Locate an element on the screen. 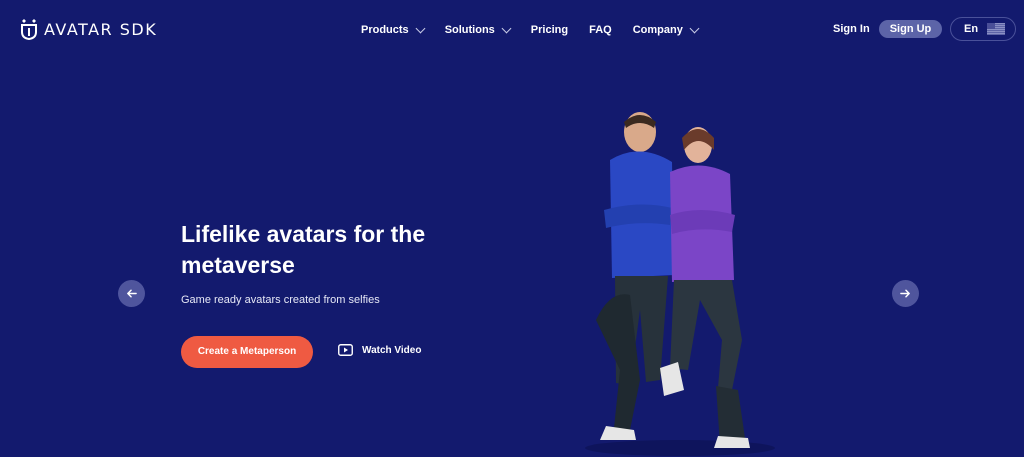  nav-item-label: Pricing is located at coordinates (549, 30).